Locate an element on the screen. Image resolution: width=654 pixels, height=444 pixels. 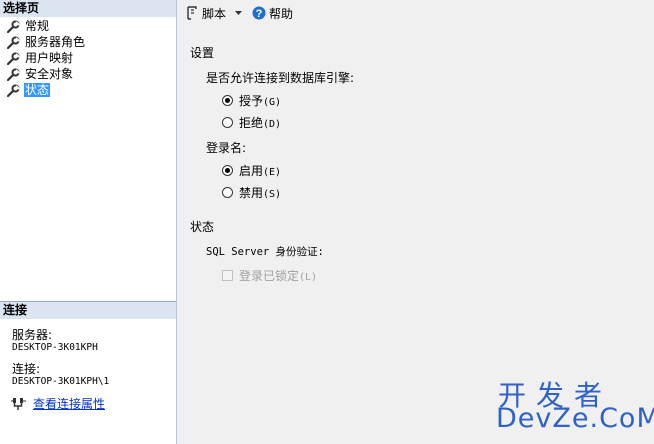
enabled-text: 启用 is located at coordinates (251, 171).